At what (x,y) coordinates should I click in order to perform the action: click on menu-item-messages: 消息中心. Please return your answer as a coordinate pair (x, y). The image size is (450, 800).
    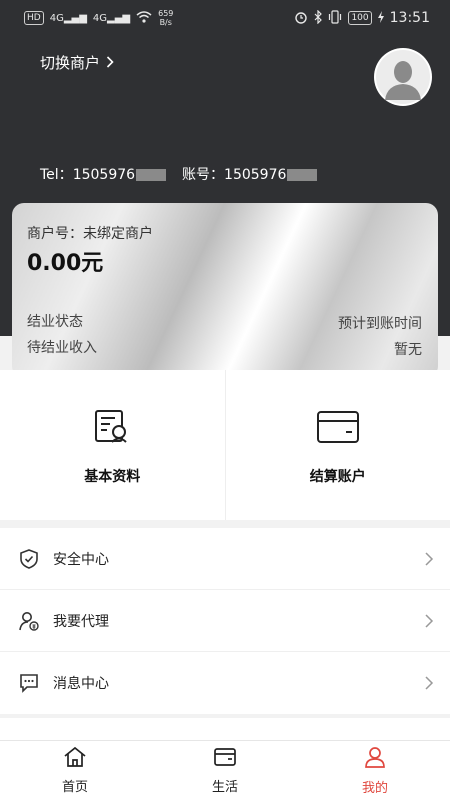
    Looking at the image, I should click on (225, 683).